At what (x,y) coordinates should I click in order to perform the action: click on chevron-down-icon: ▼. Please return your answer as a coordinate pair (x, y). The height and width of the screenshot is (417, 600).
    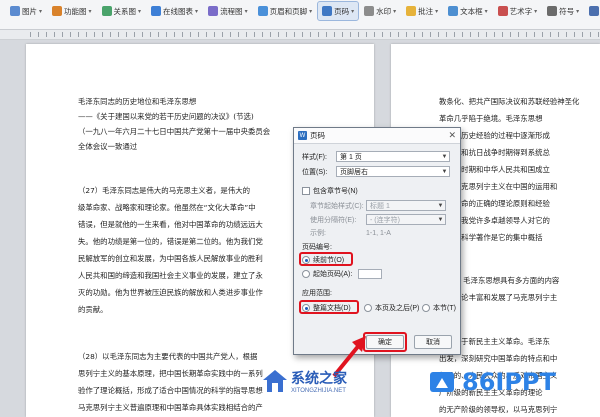
    Looking at the image, I should click on (440, 205).